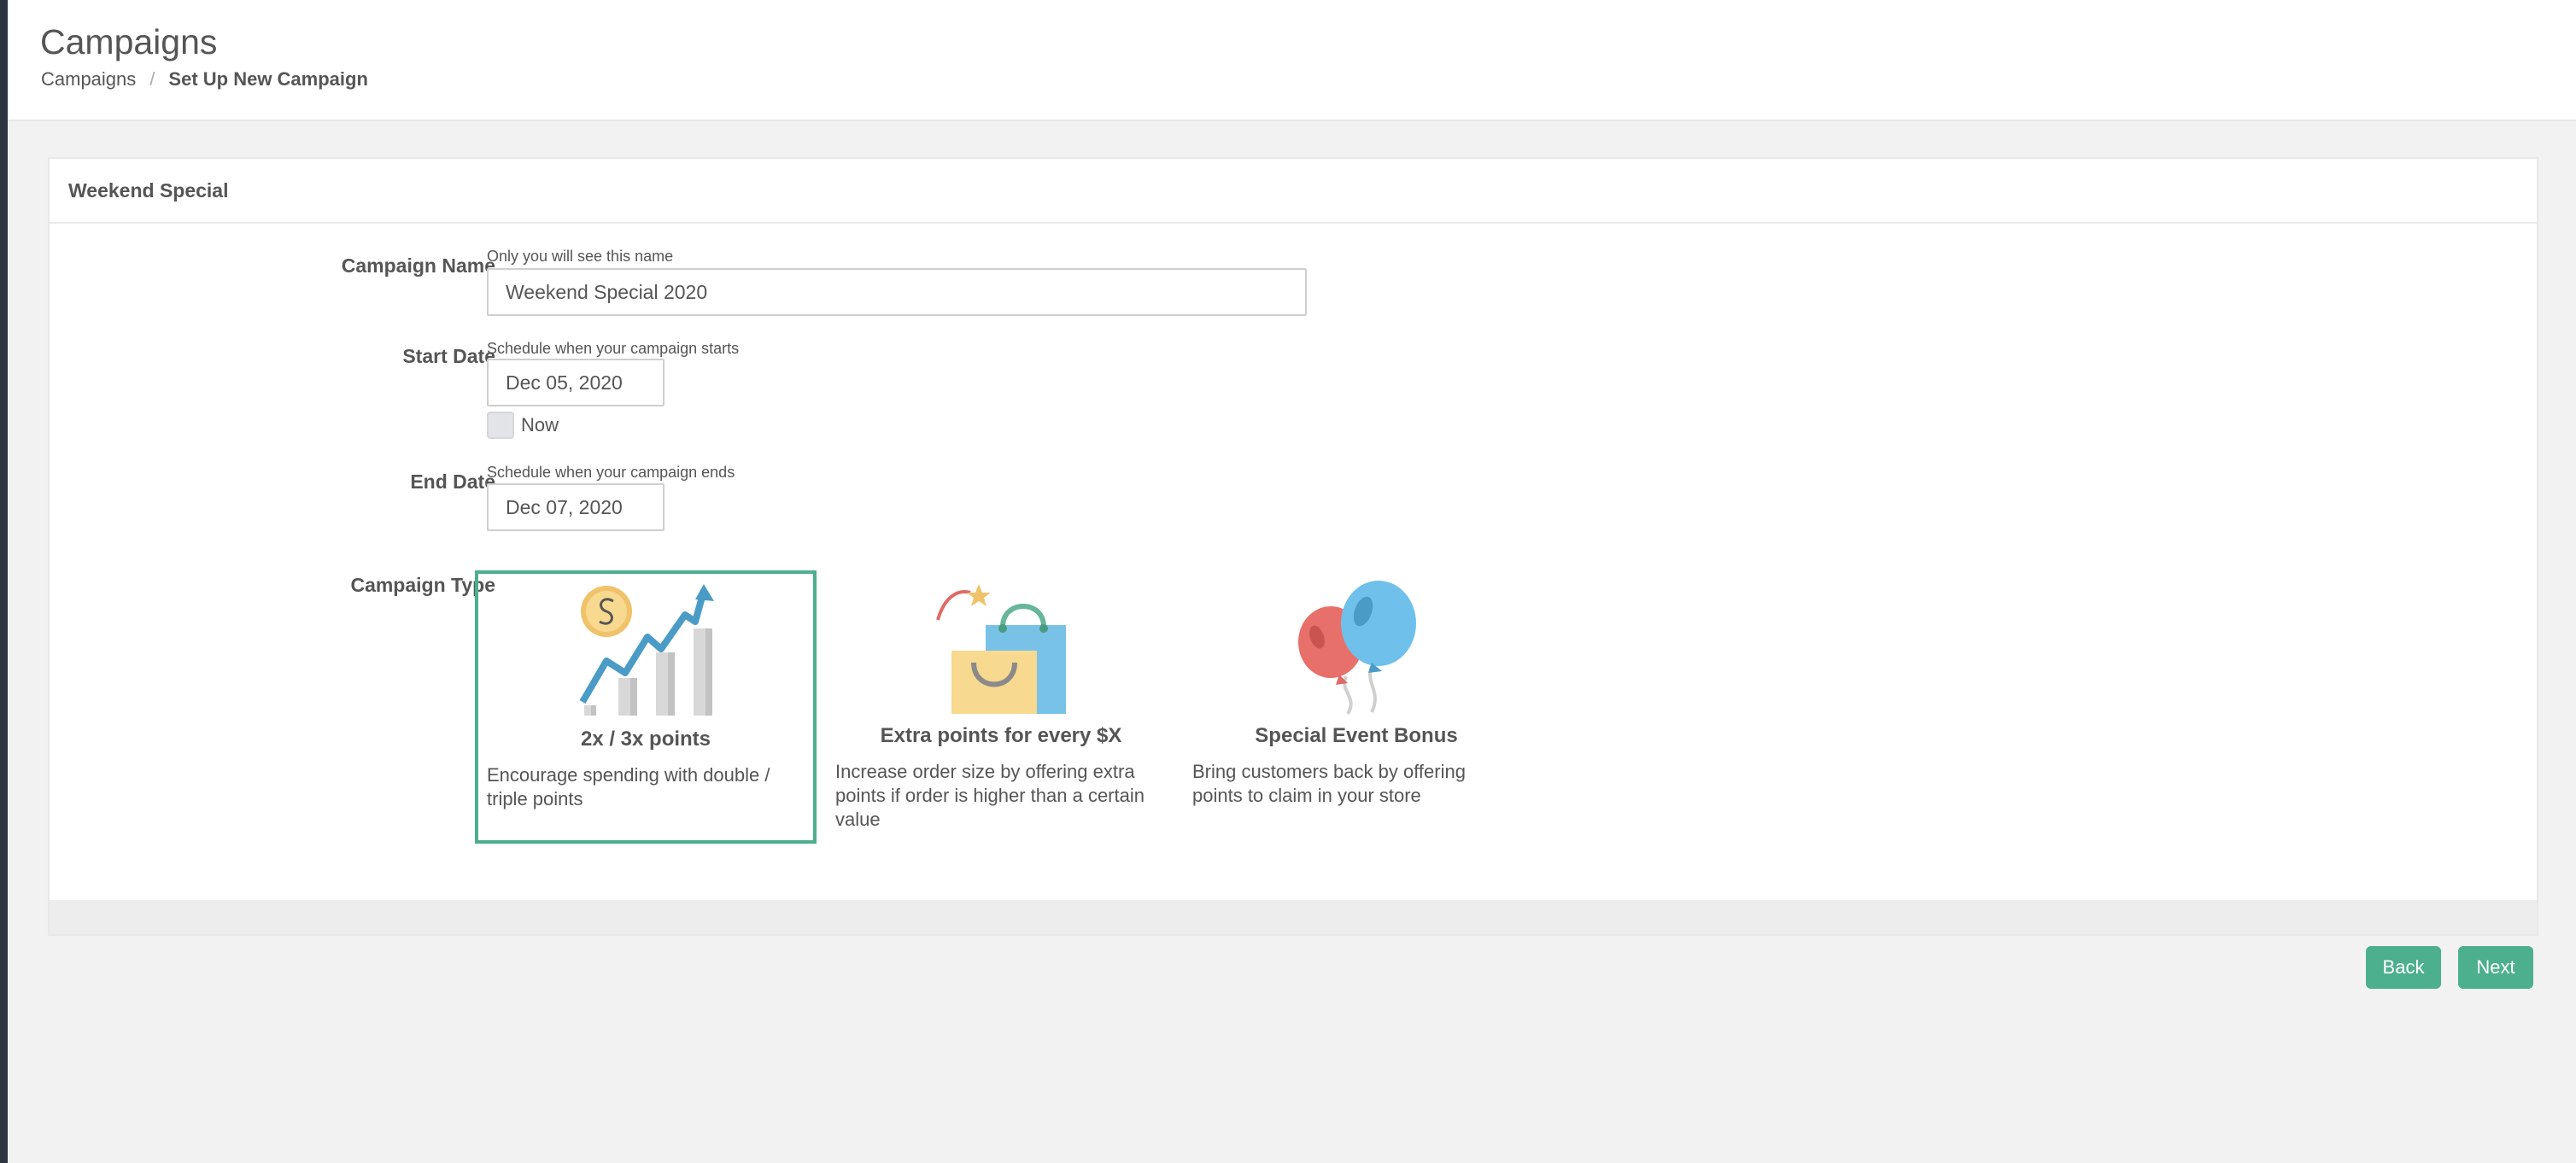  What do you see at coordinates (4, 581) in the screenshot?
I see `app-sidebar-edge` at bounding box center [4, 581].